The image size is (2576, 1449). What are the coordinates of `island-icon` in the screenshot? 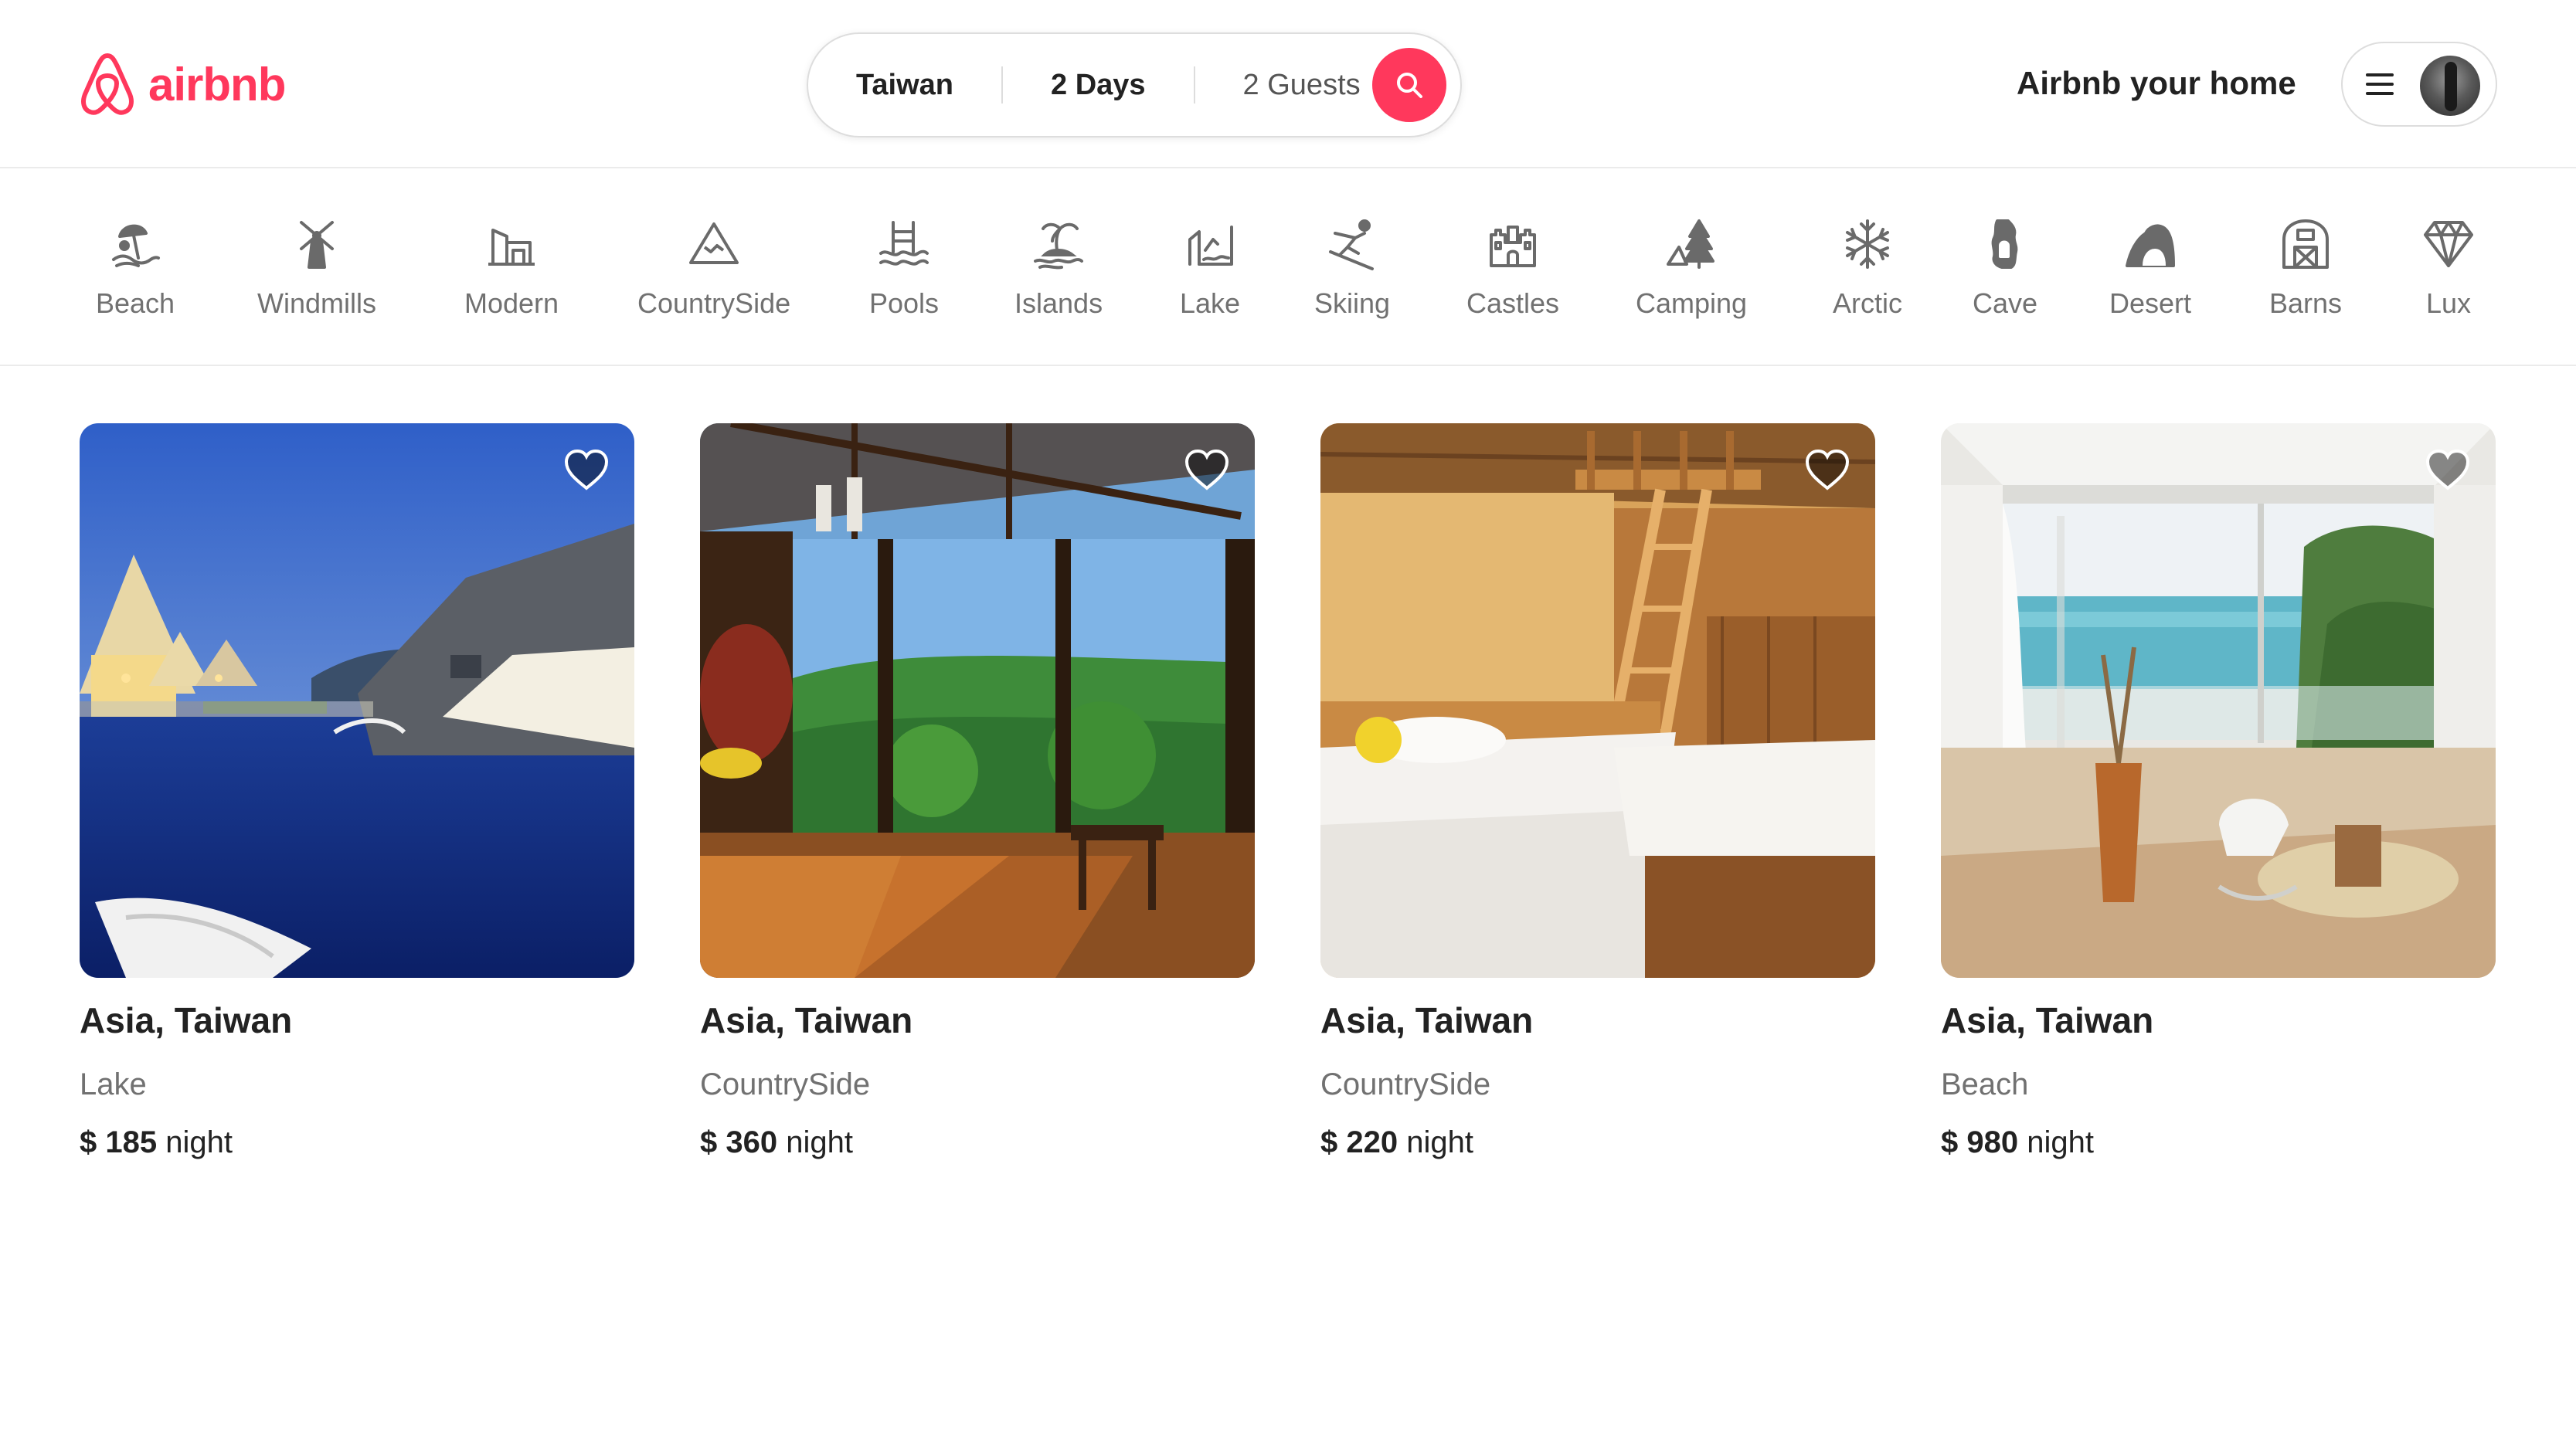 It's located at (1059, 246).